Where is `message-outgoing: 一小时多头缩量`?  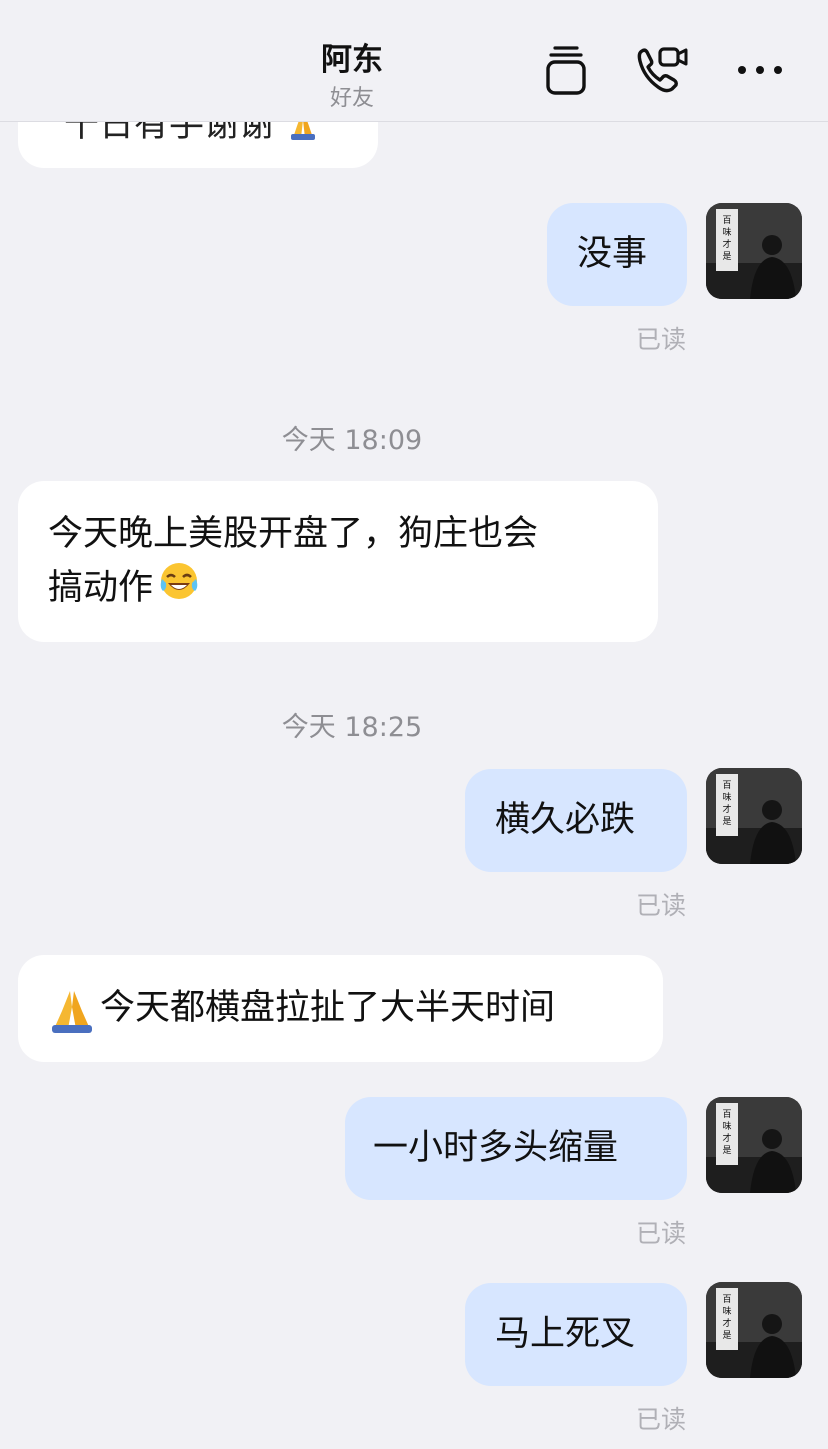 message-outgoing: 一小时多头缩量 is located at coordinates (516, 1148).